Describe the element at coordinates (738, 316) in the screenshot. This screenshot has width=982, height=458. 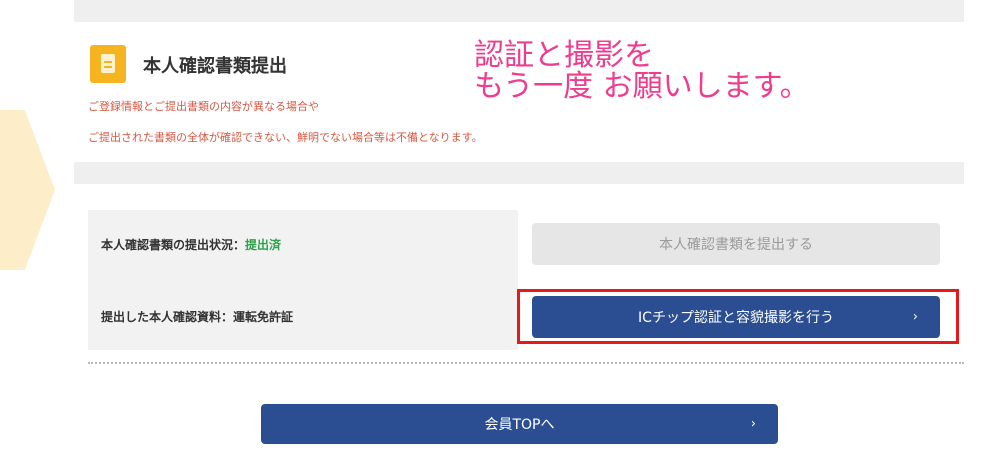
I see `highlight-frame` at that location.